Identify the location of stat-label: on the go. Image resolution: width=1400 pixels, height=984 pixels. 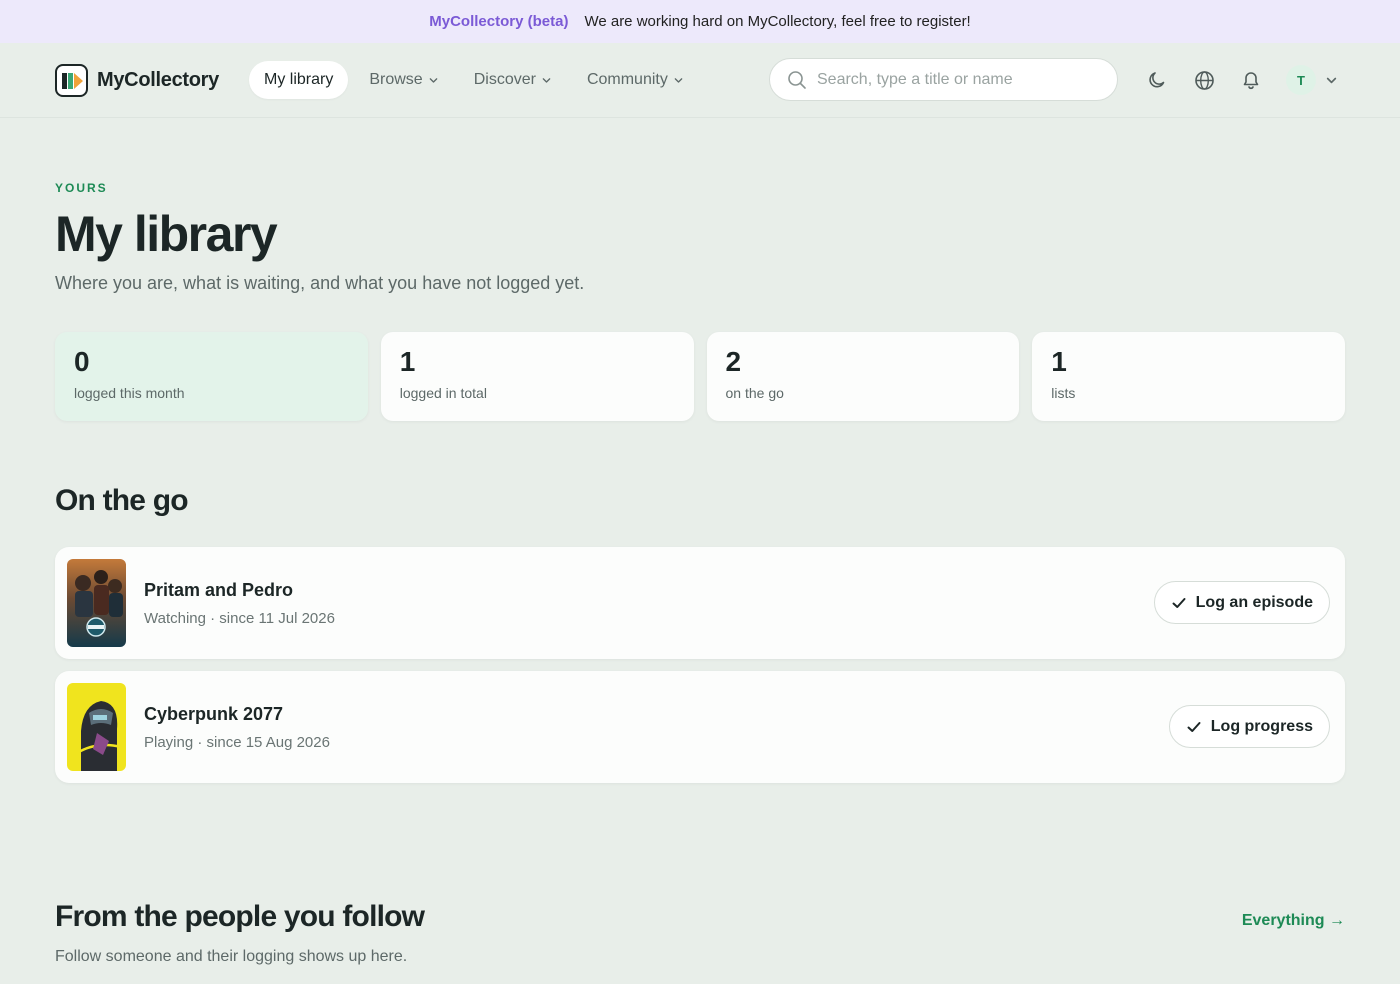
(754, 393).